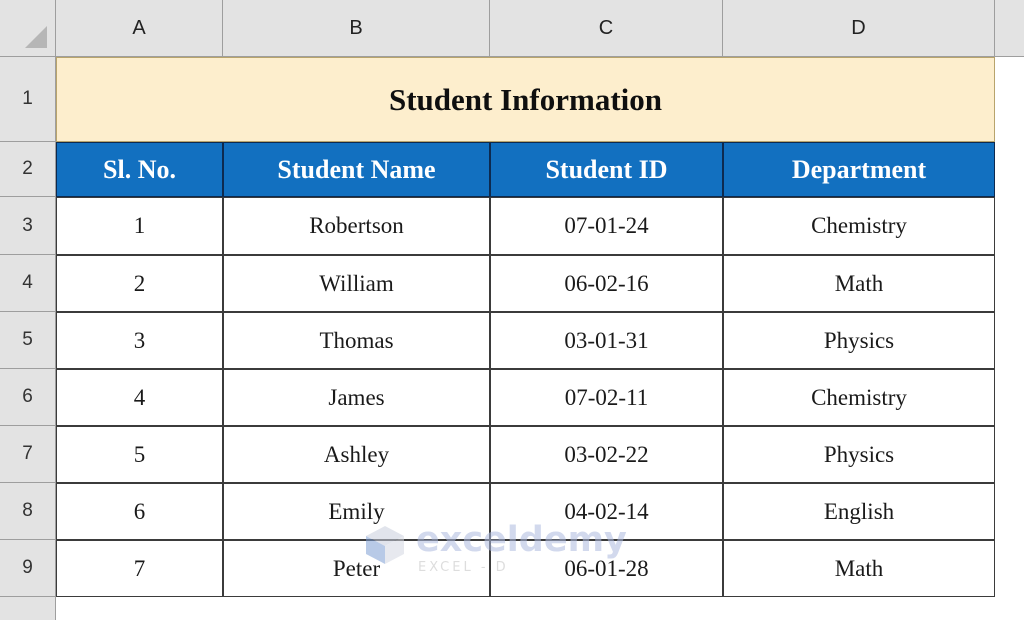 The image size is (1024, 620). I want to click on select-all-corner, so click(28, 28).